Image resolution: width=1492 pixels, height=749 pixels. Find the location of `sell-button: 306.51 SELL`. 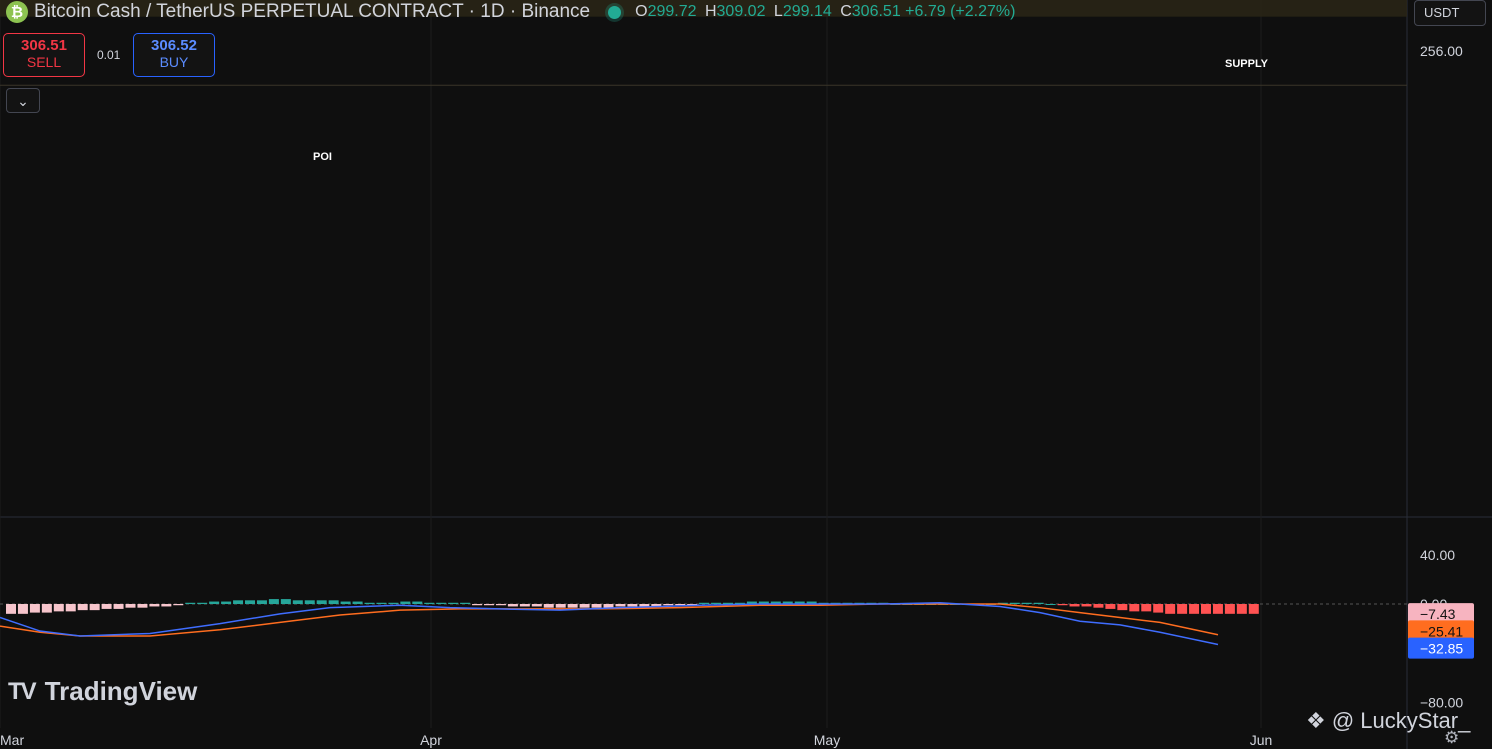

sell-button: 306.51 SELL is located at coordinates (44, 55).